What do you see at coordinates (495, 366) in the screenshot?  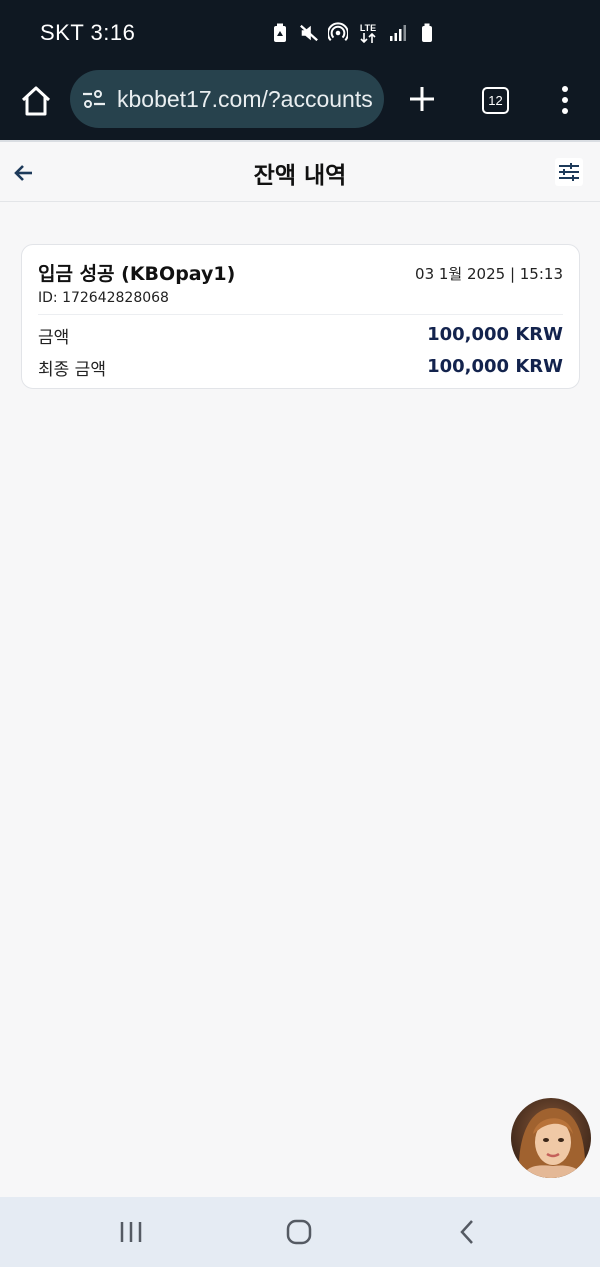 I see `final-amount-value: 100,000 KRW` at bounding box center [495, 366].